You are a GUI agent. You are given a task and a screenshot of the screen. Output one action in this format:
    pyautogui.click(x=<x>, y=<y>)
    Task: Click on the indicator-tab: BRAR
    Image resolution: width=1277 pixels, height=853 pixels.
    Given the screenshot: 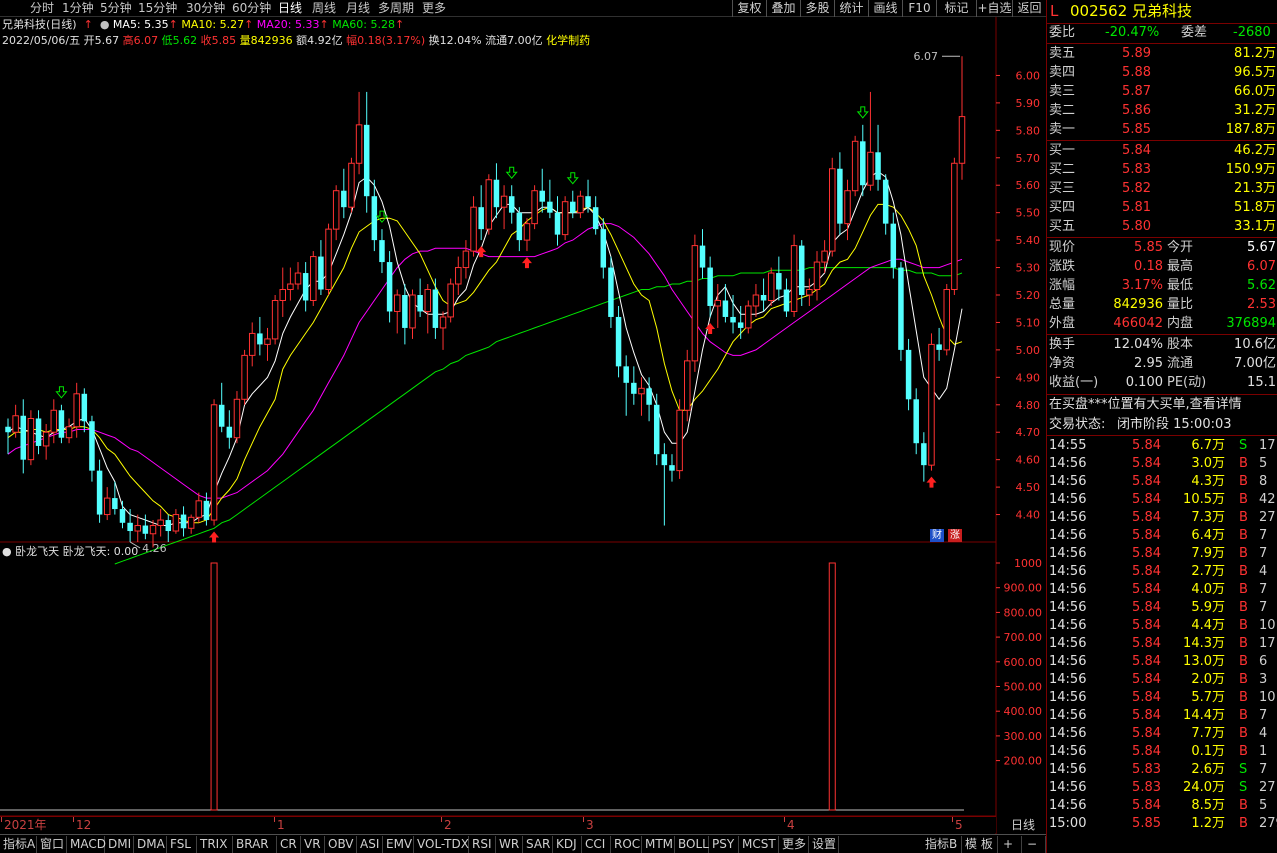 What is the action you would take?
    pyautogui.click(x=255, y=844)
    